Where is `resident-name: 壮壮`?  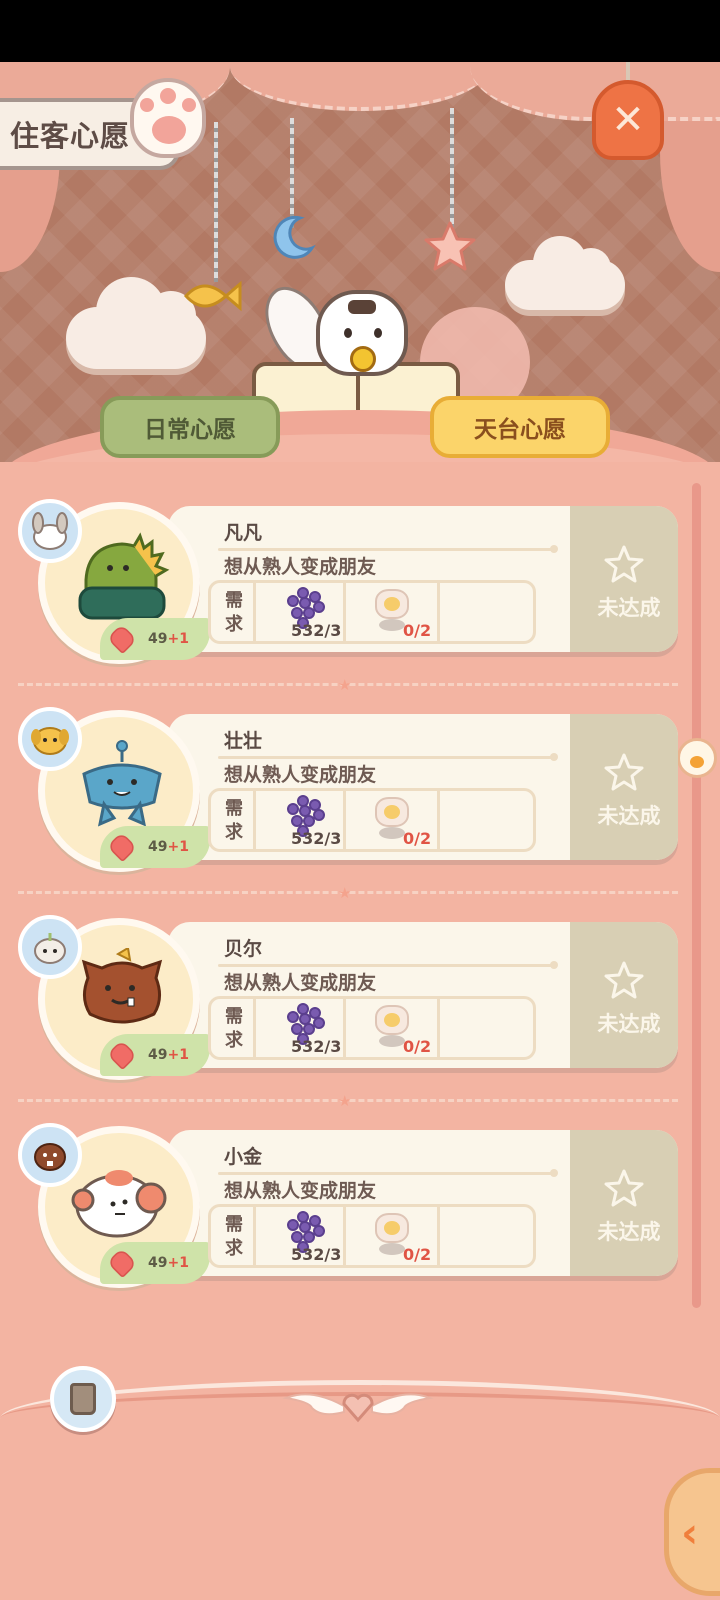
resident-name: 壮壮 is located at coordinates (243, 741).